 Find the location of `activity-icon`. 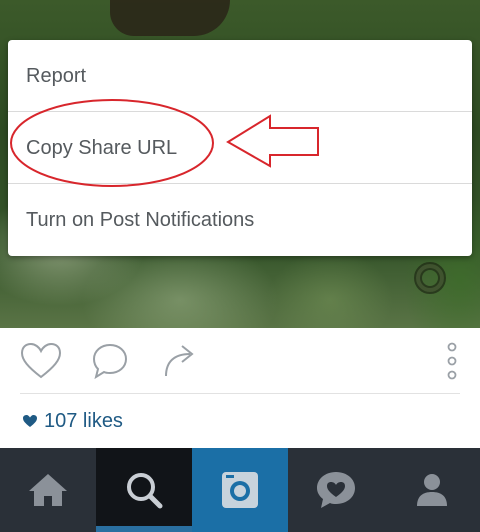

activity-icon is located at coordinates (336, 490).